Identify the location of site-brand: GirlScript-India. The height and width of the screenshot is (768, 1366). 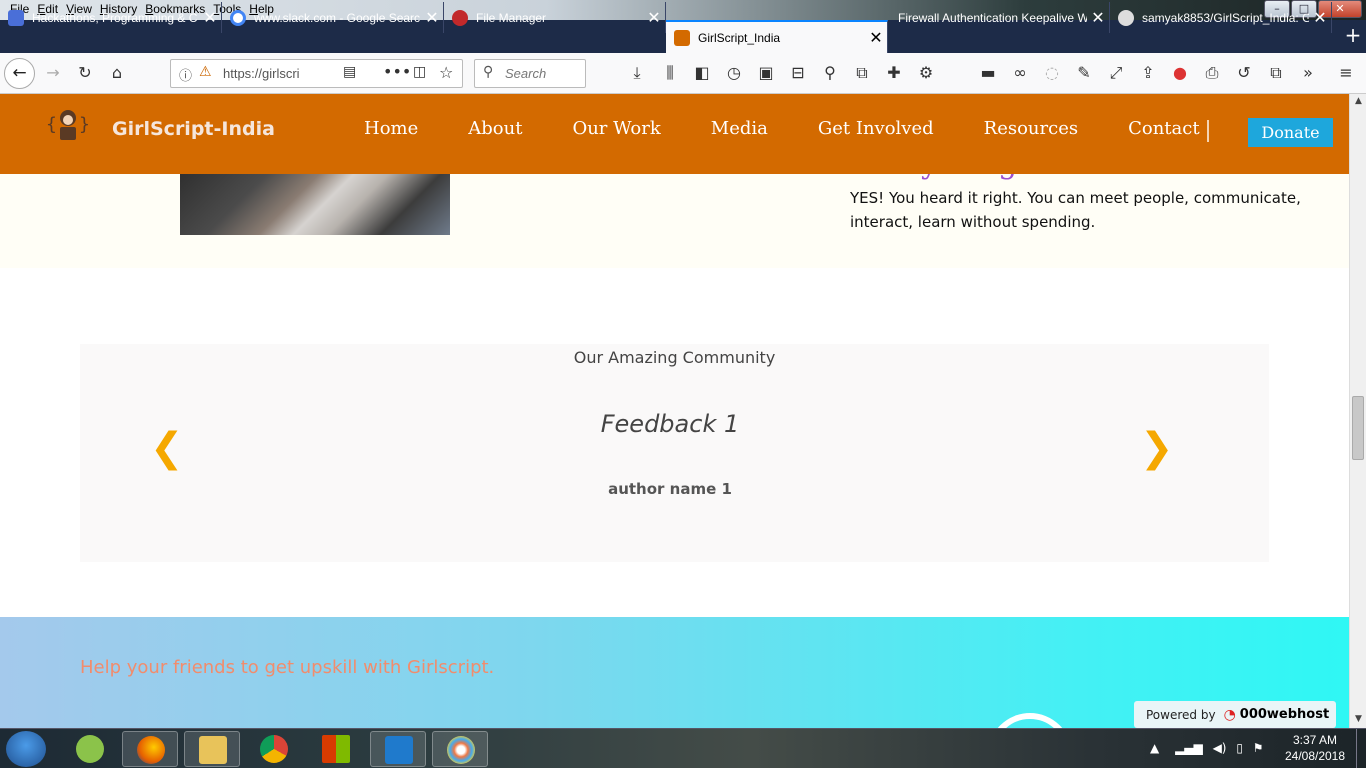
(193, 129).